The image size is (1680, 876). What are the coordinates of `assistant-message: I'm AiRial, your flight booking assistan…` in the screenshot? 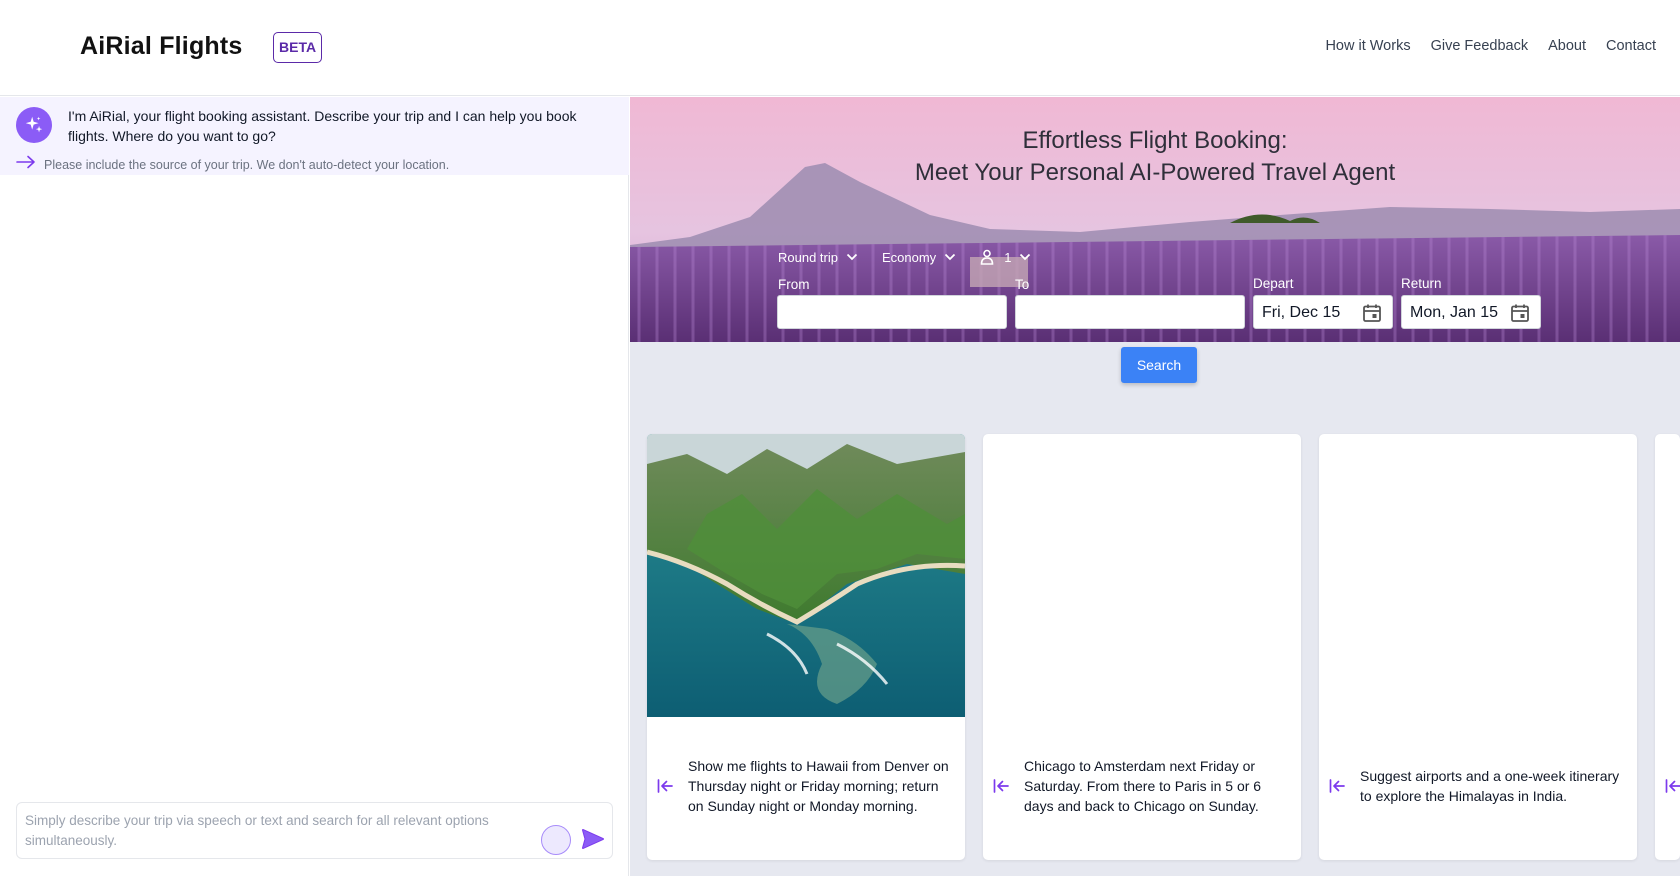 It's located at (314, 136).